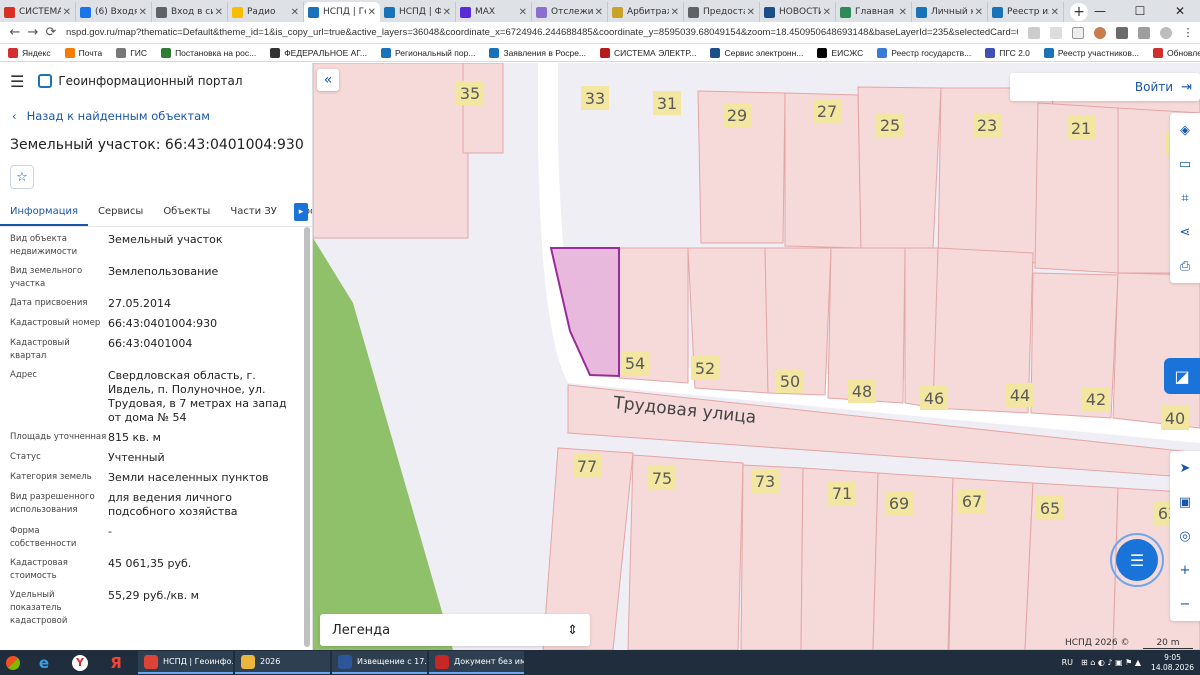  I want to click on close-window-button: ✕, so click(1180, 11).